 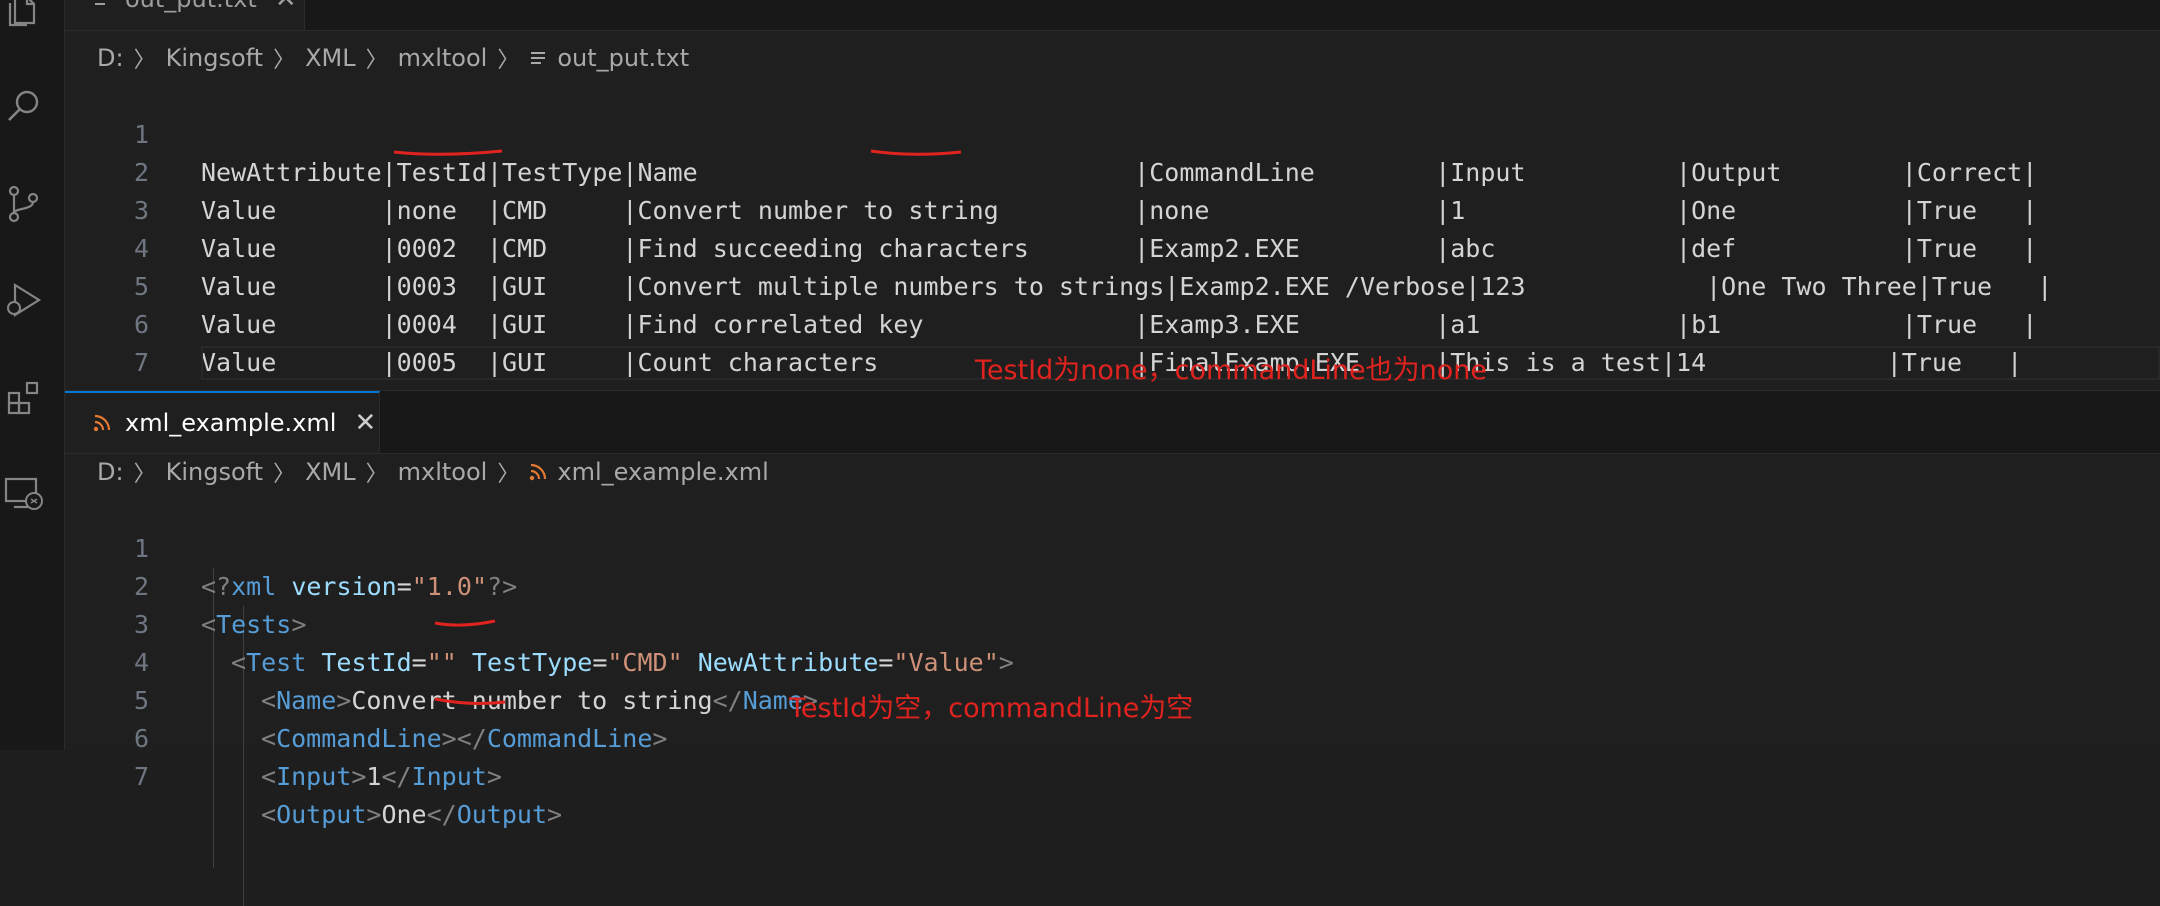 What do you see at coordinates (24, 19) in the screenshot?
I see `explorer-icon` at bounding box center [24, 19].